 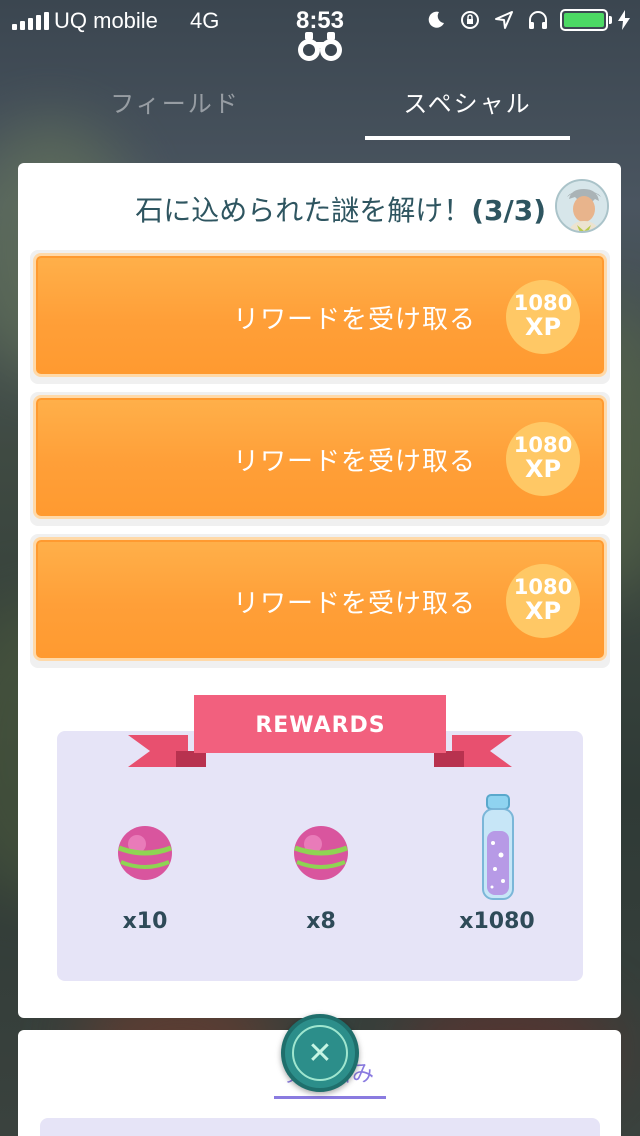 I want to click on headphones-icon, so click(x=538, y=20).